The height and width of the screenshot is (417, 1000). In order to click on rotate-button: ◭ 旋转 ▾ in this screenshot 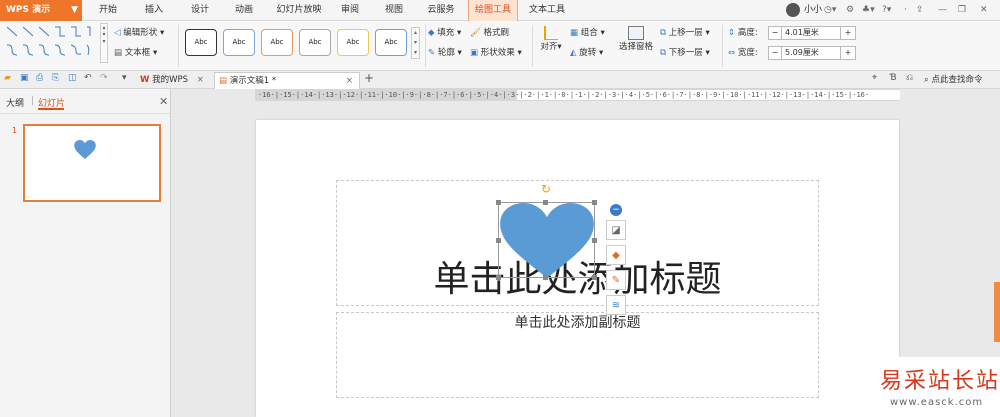, I will do `click(586, 53)`.